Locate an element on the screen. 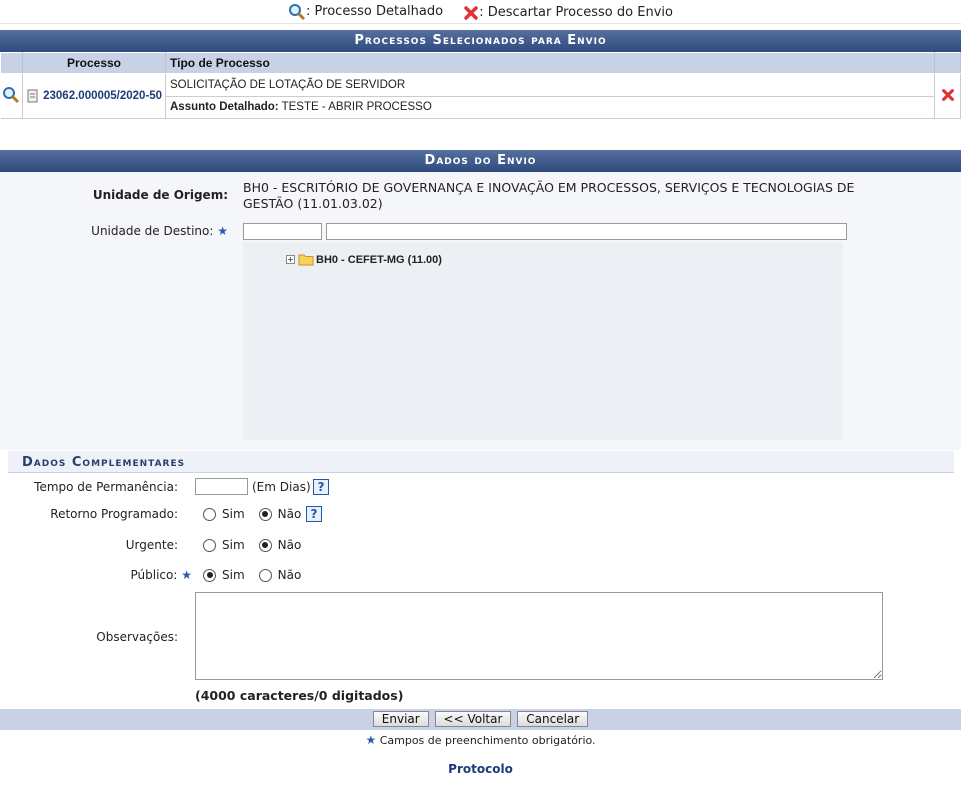 The image size is (961, 785). destino-label-text: Unidade de Destino: is located at coordinates (152, 231).